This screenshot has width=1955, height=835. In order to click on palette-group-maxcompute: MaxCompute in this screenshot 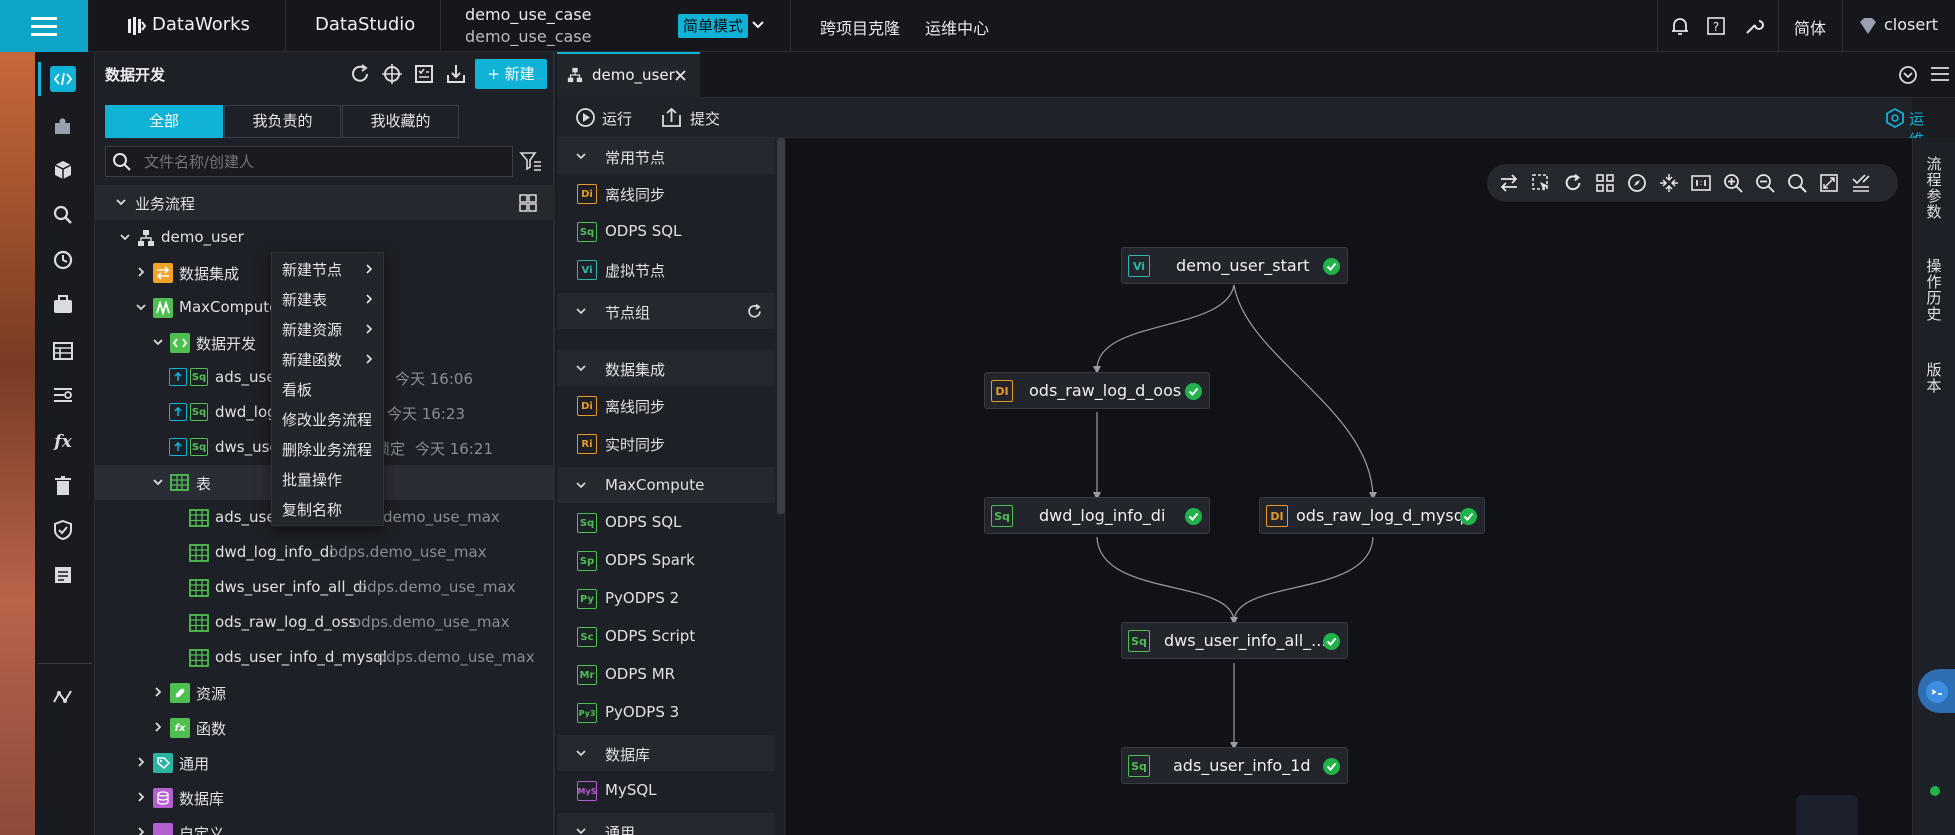, I will do `click(666, 485)`.